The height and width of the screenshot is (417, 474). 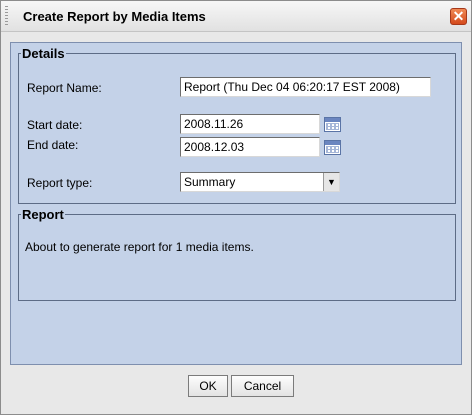 What do you see at coordinates (43, 53) in the screenshot?
I see `details-legend: Details` at bounding box center [43, 53].